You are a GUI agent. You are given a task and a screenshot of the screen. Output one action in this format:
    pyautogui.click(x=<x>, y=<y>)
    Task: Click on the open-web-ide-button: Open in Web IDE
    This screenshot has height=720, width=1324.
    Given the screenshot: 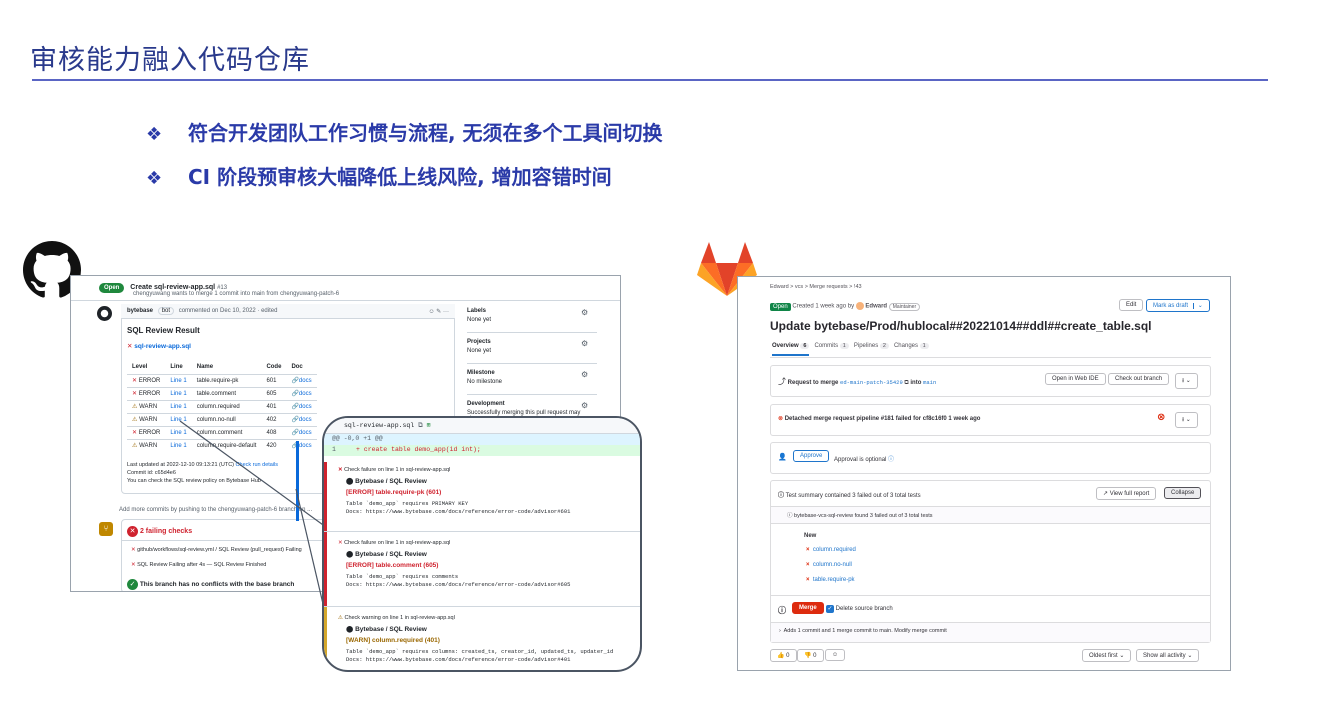 What is the action you would take?
    pyautogui.click(x=1075, y=379)
    